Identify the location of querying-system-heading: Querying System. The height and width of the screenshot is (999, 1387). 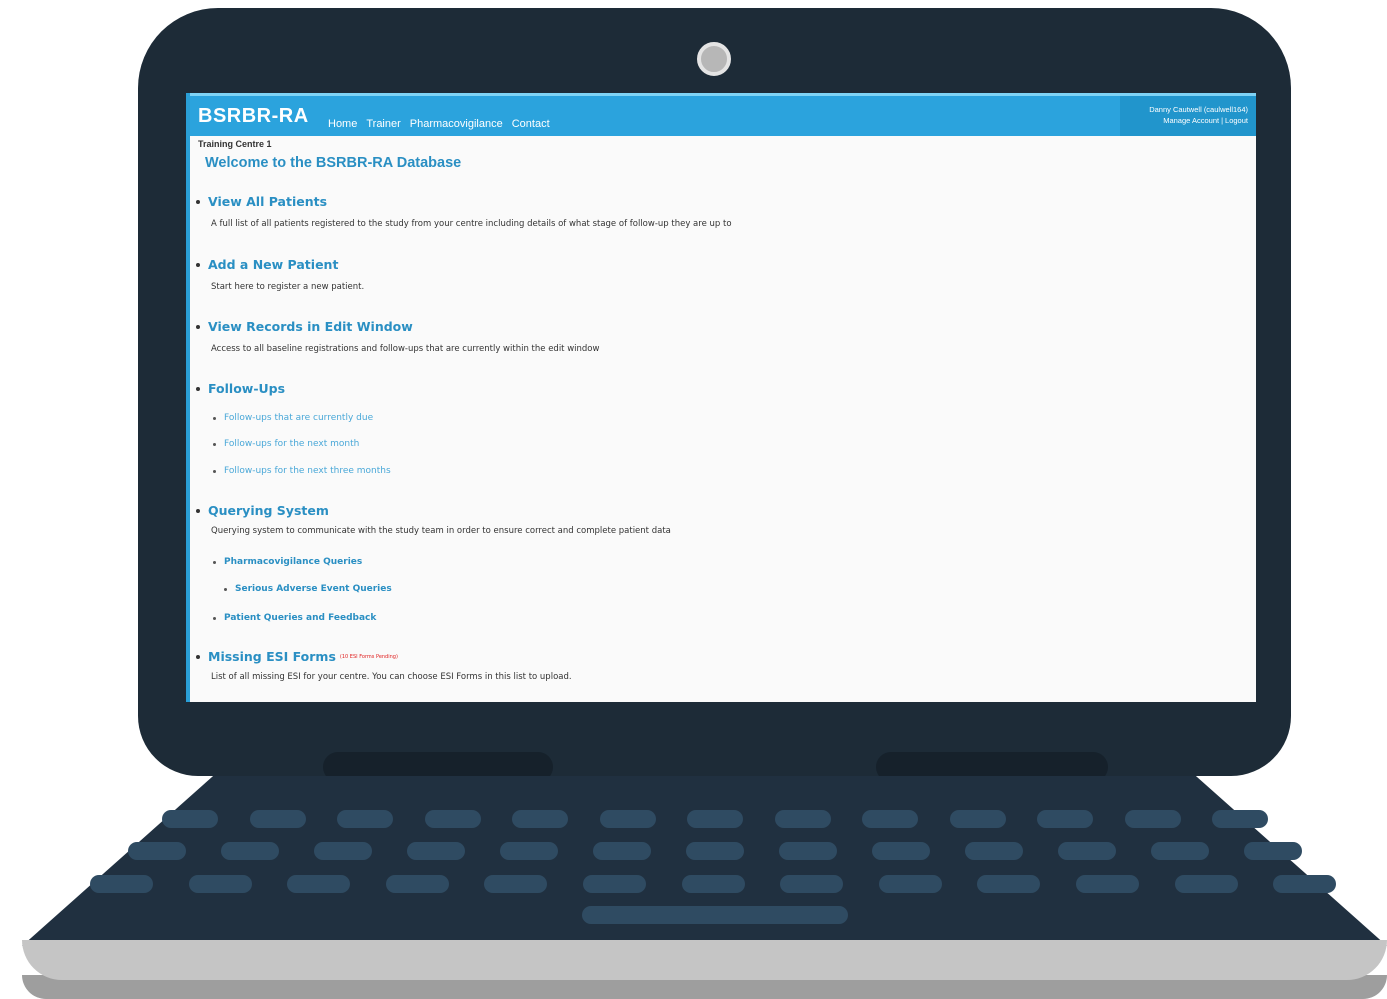
(268, 510).